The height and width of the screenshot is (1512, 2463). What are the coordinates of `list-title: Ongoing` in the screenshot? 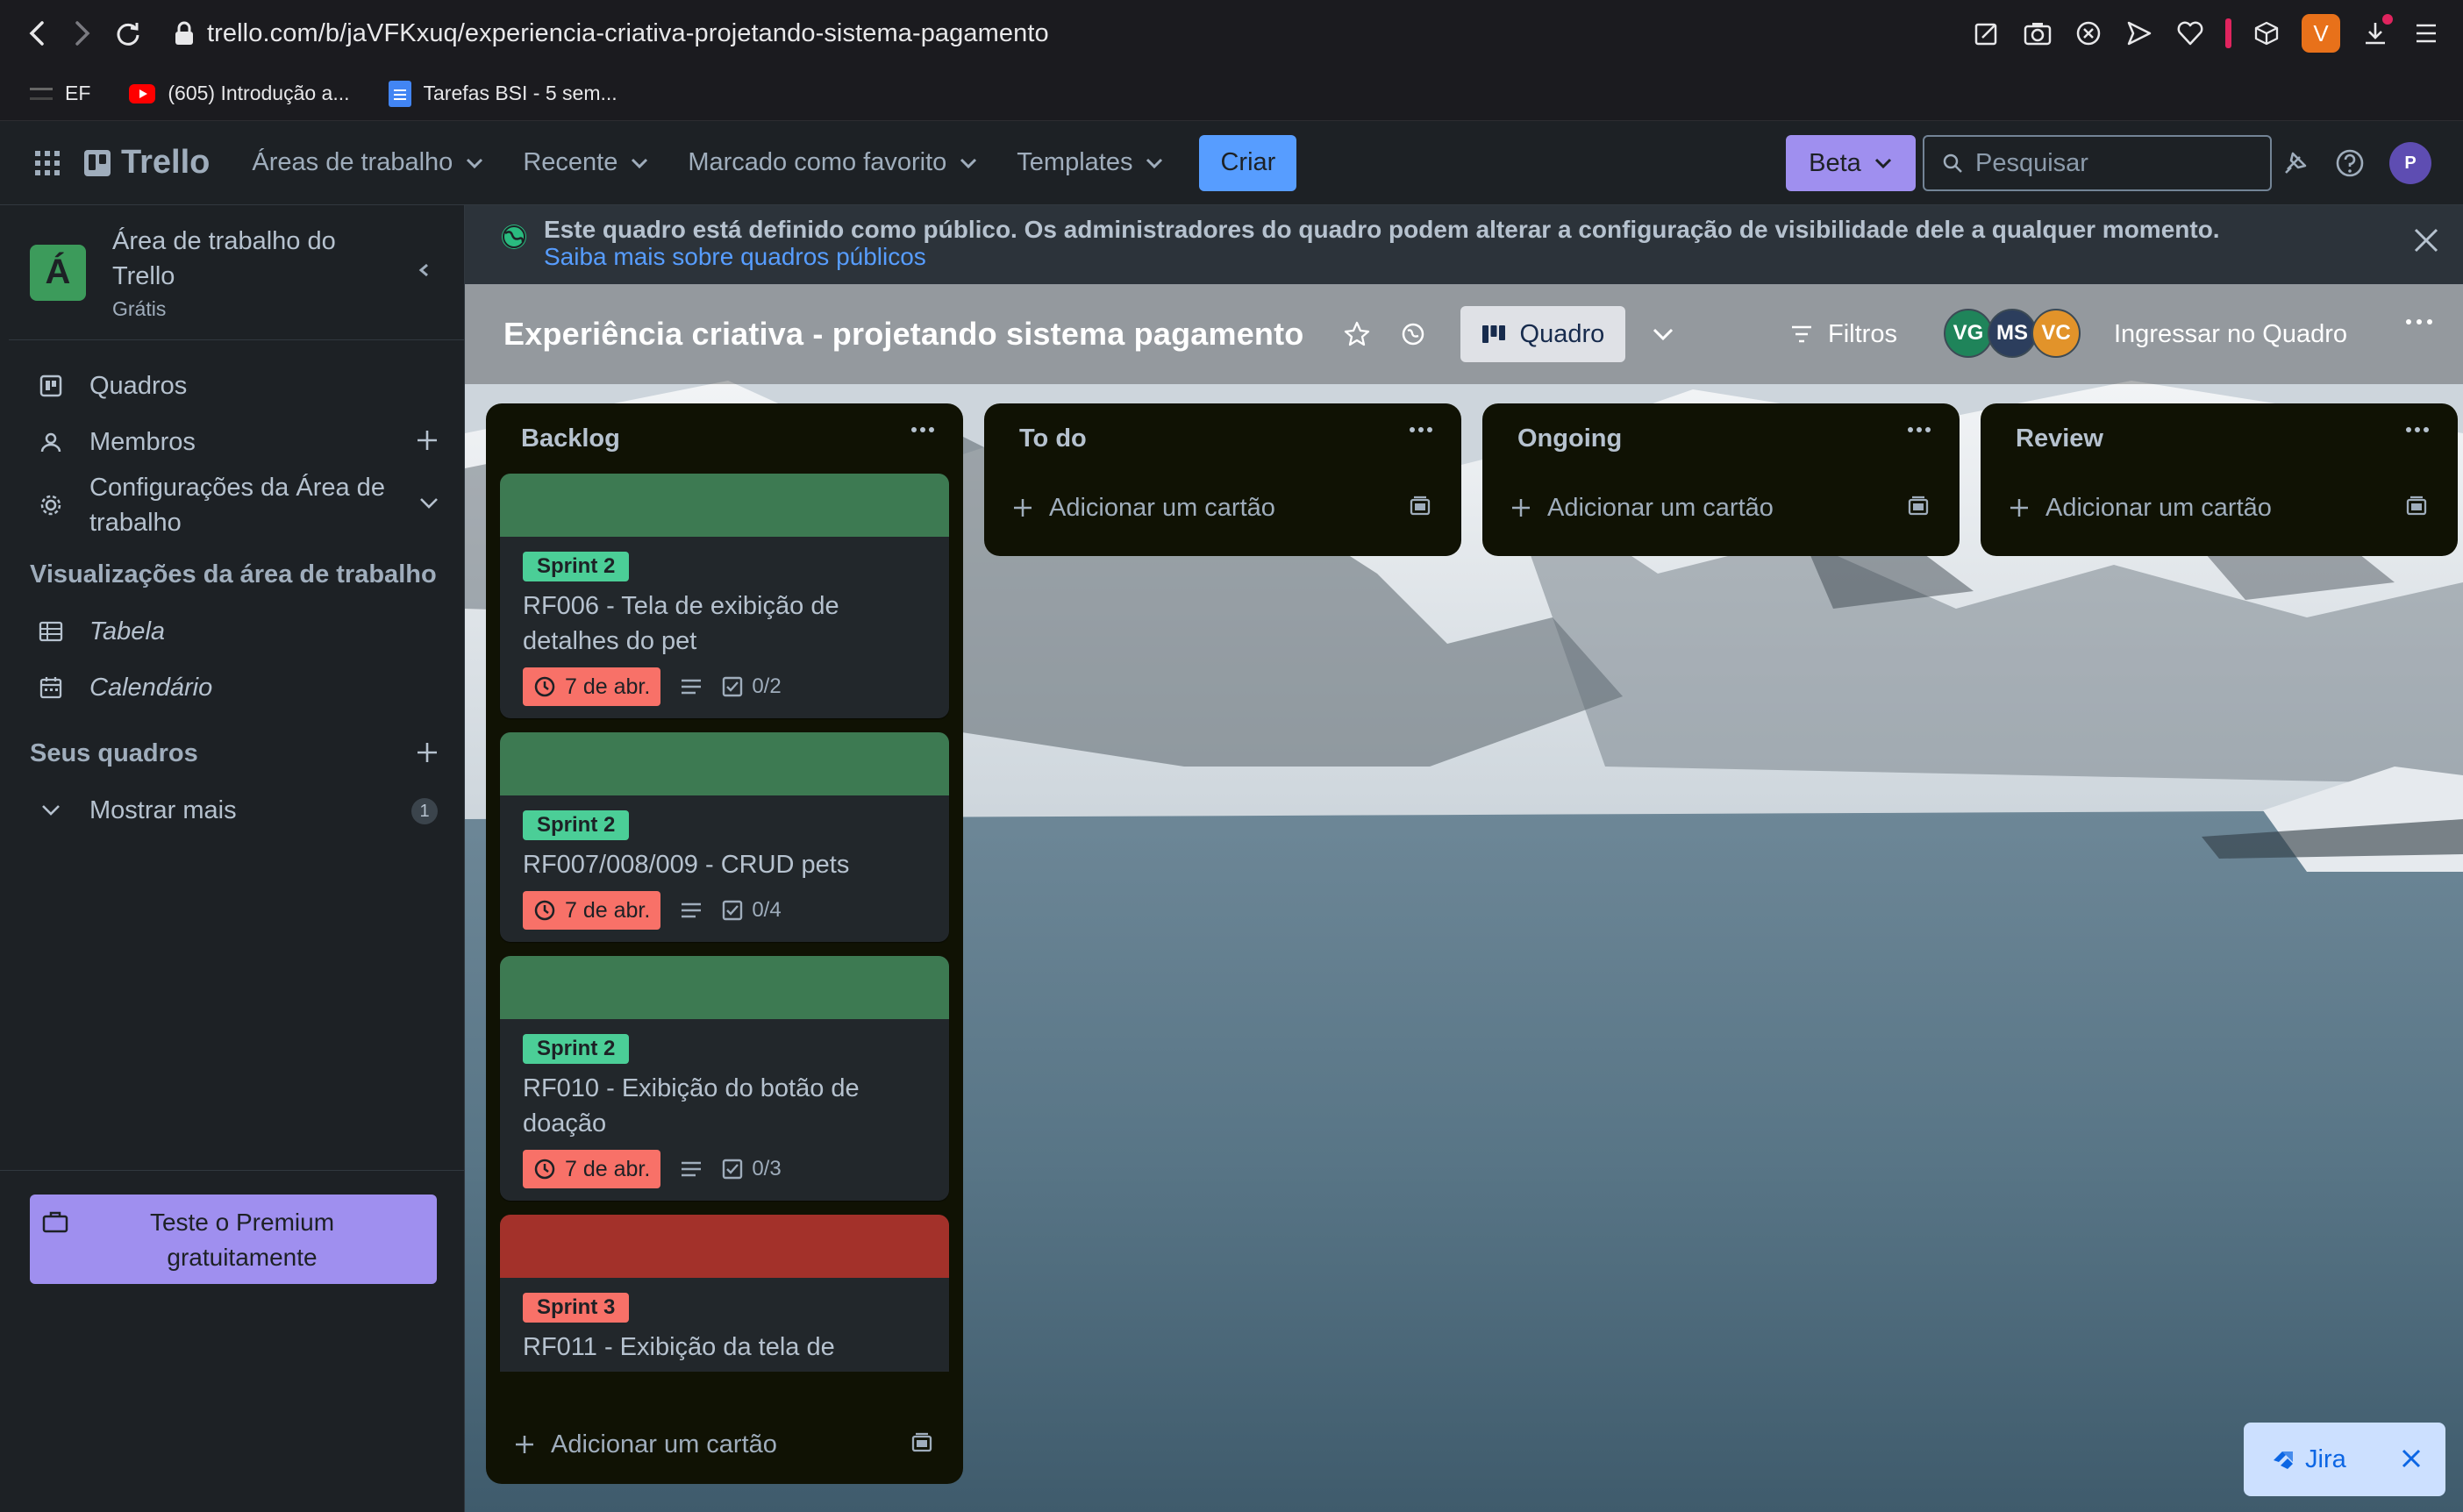 It's located at (1570, 438).